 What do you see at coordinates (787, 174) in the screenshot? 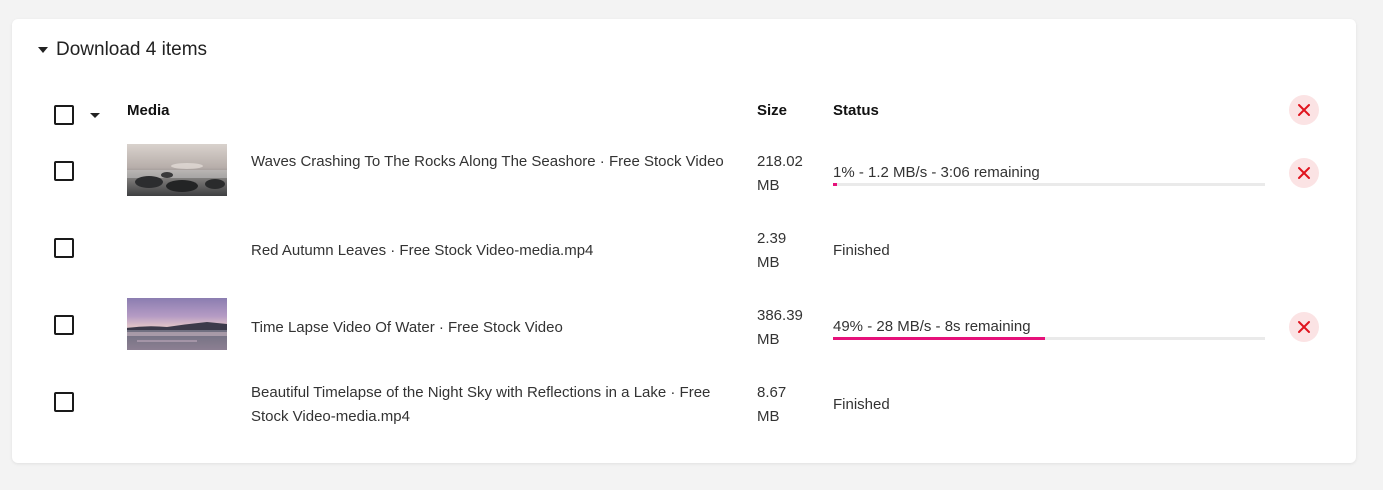
I see `media-size: 218.02 MB` at bounding box center [787, 174].